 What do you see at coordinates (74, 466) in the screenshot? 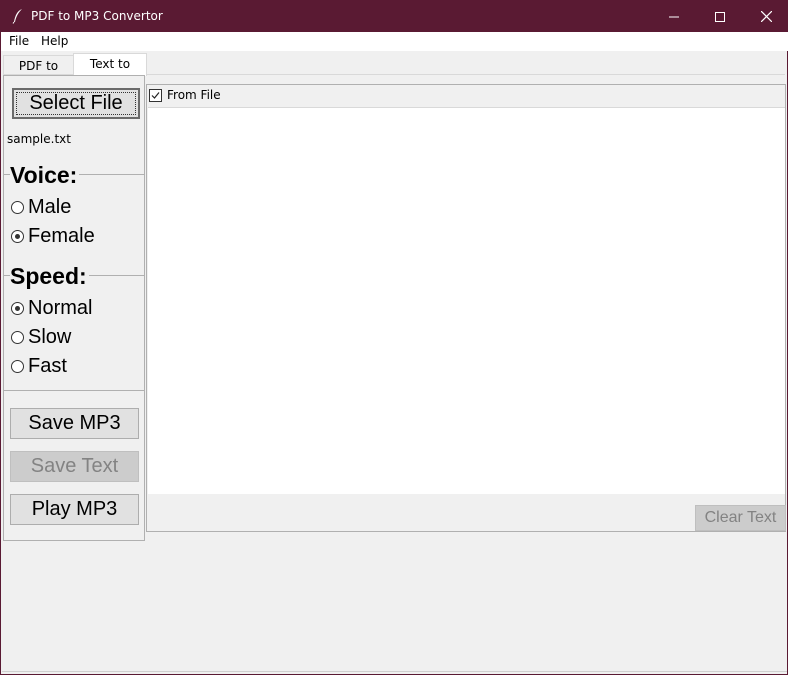
I see `save-text-button: Save Text` at bounding box center [74, 466].